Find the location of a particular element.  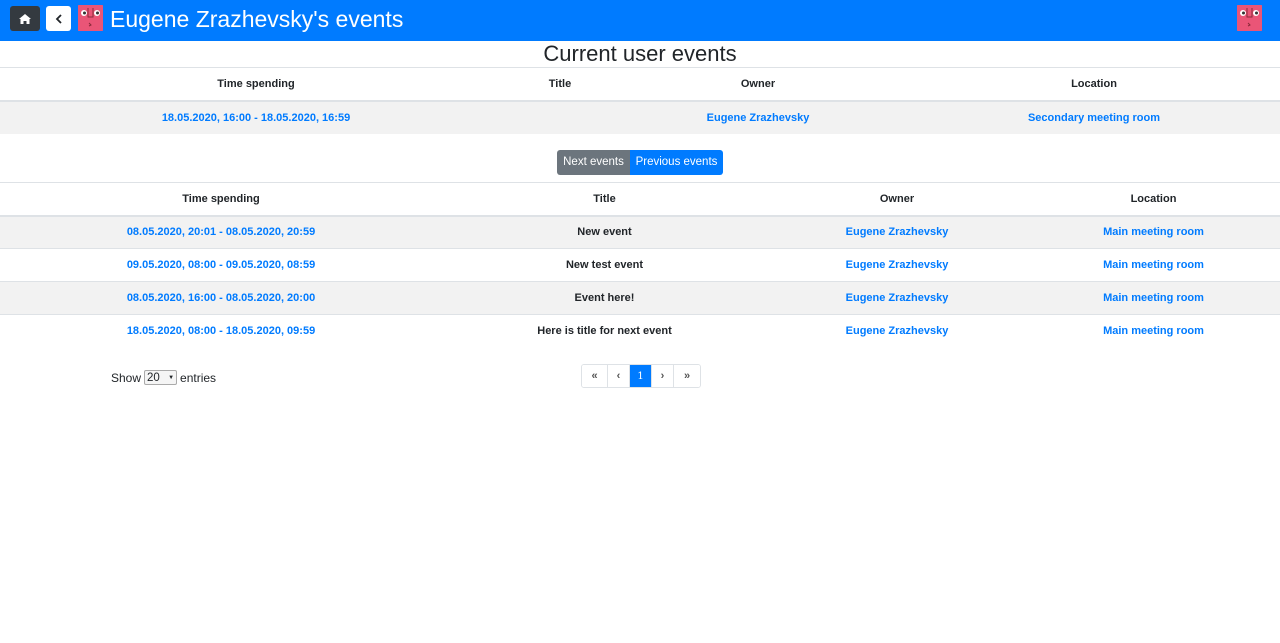

chevron-right-icon: › is located at coordinates (662, 376).